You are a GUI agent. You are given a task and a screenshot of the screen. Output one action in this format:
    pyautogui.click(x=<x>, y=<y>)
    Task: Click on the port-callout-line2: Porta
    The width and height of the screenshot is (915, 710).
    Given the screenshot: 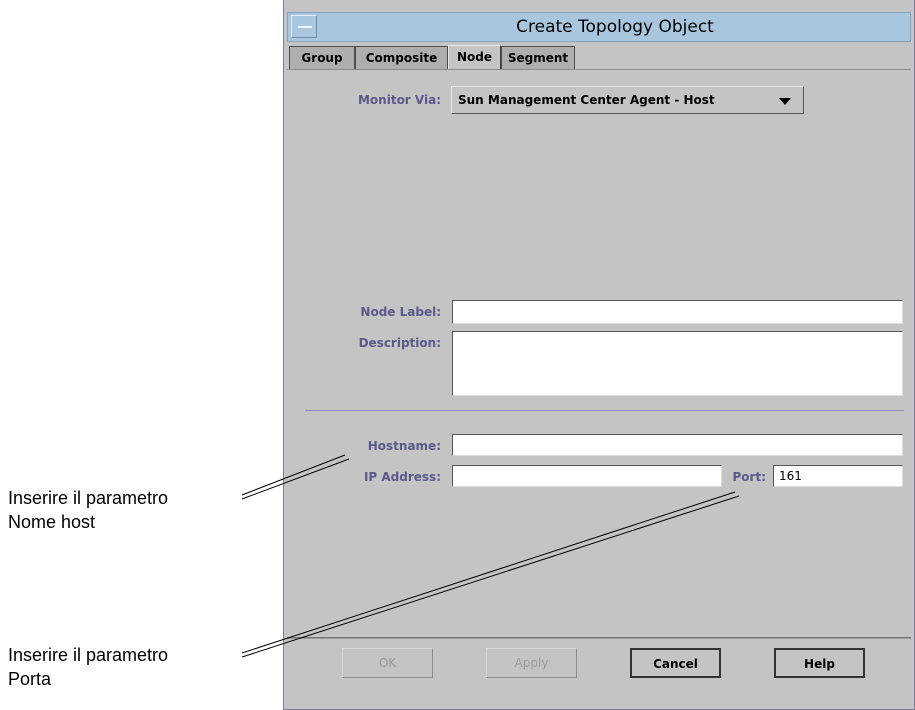 What is the action you would take?
    pyautogui.click(x=30, y=679)
    